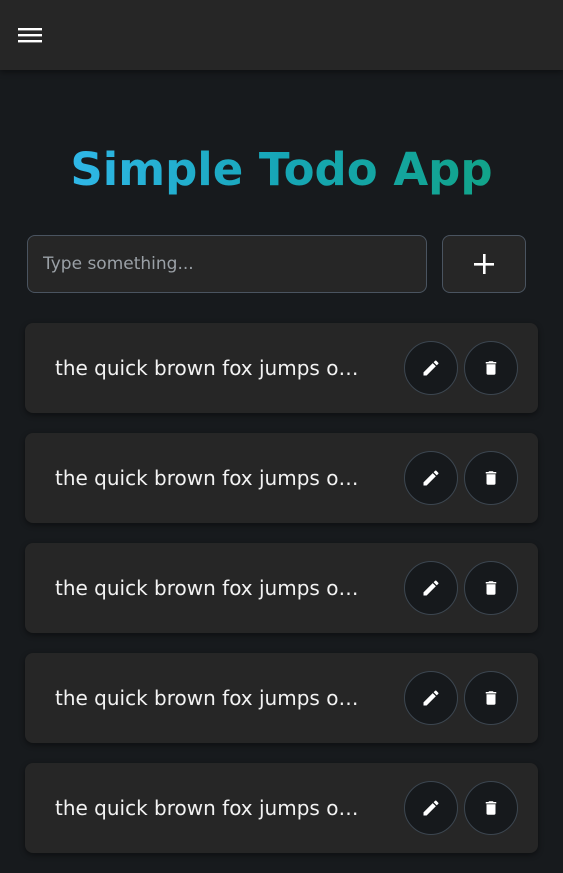 The image size is (563, 873). I want to click on plus-icon, so click(484, 264).